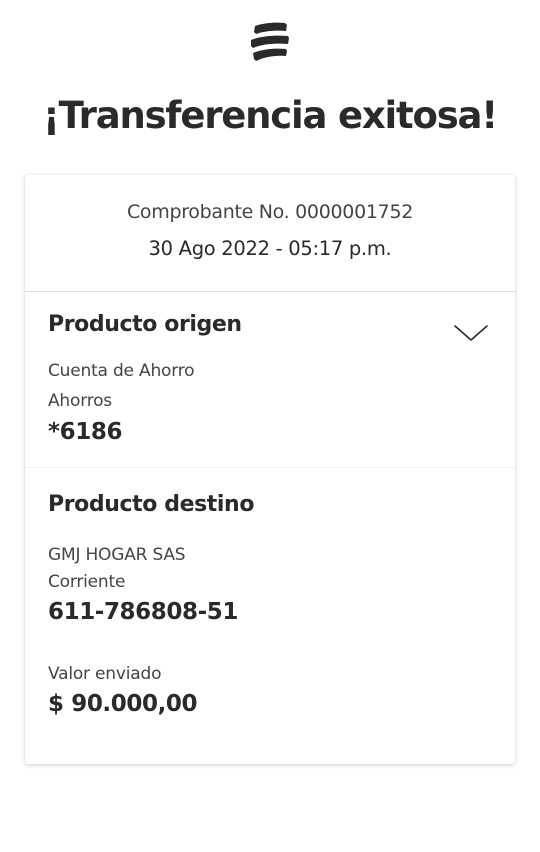 The width and height of the screenshot is (540, 852). What do you see at coordinates (270, 41) in the screenshot?
I see `bank-logo-icon` at bounding box center [270, 41].